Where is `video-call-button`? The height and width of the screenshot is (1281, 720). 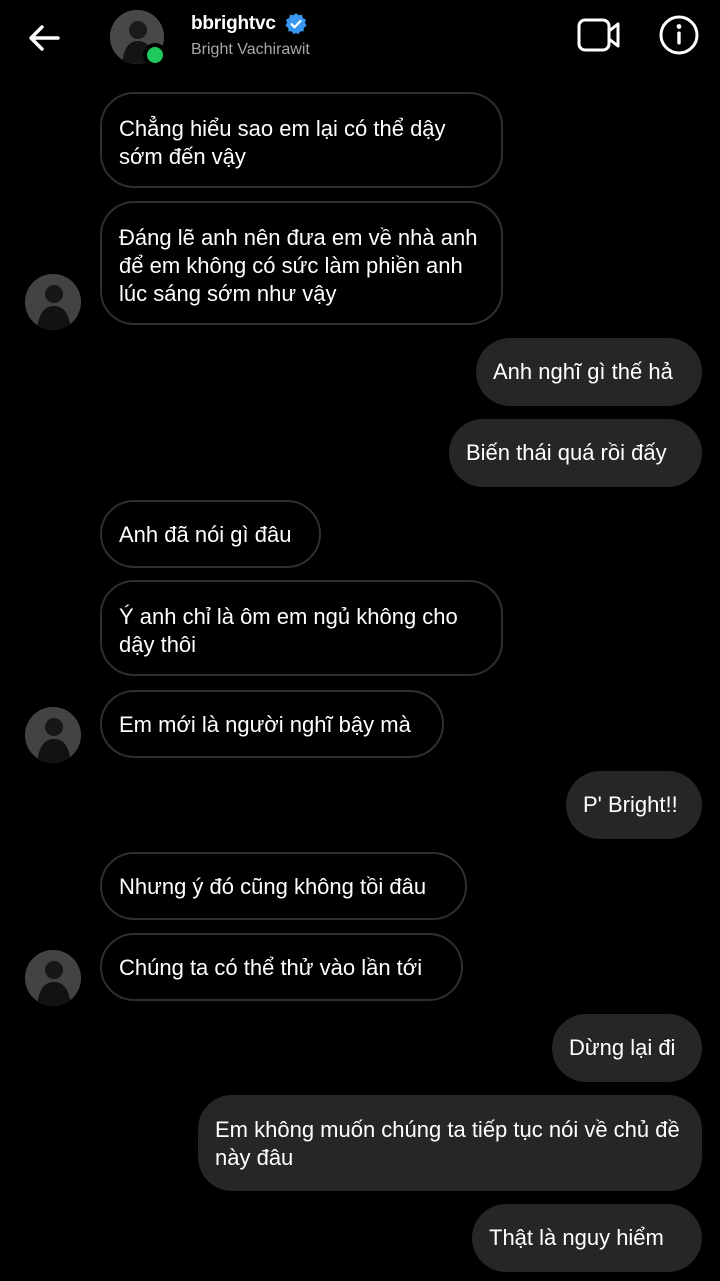 video-call-button is located at coordinates (599, 35).